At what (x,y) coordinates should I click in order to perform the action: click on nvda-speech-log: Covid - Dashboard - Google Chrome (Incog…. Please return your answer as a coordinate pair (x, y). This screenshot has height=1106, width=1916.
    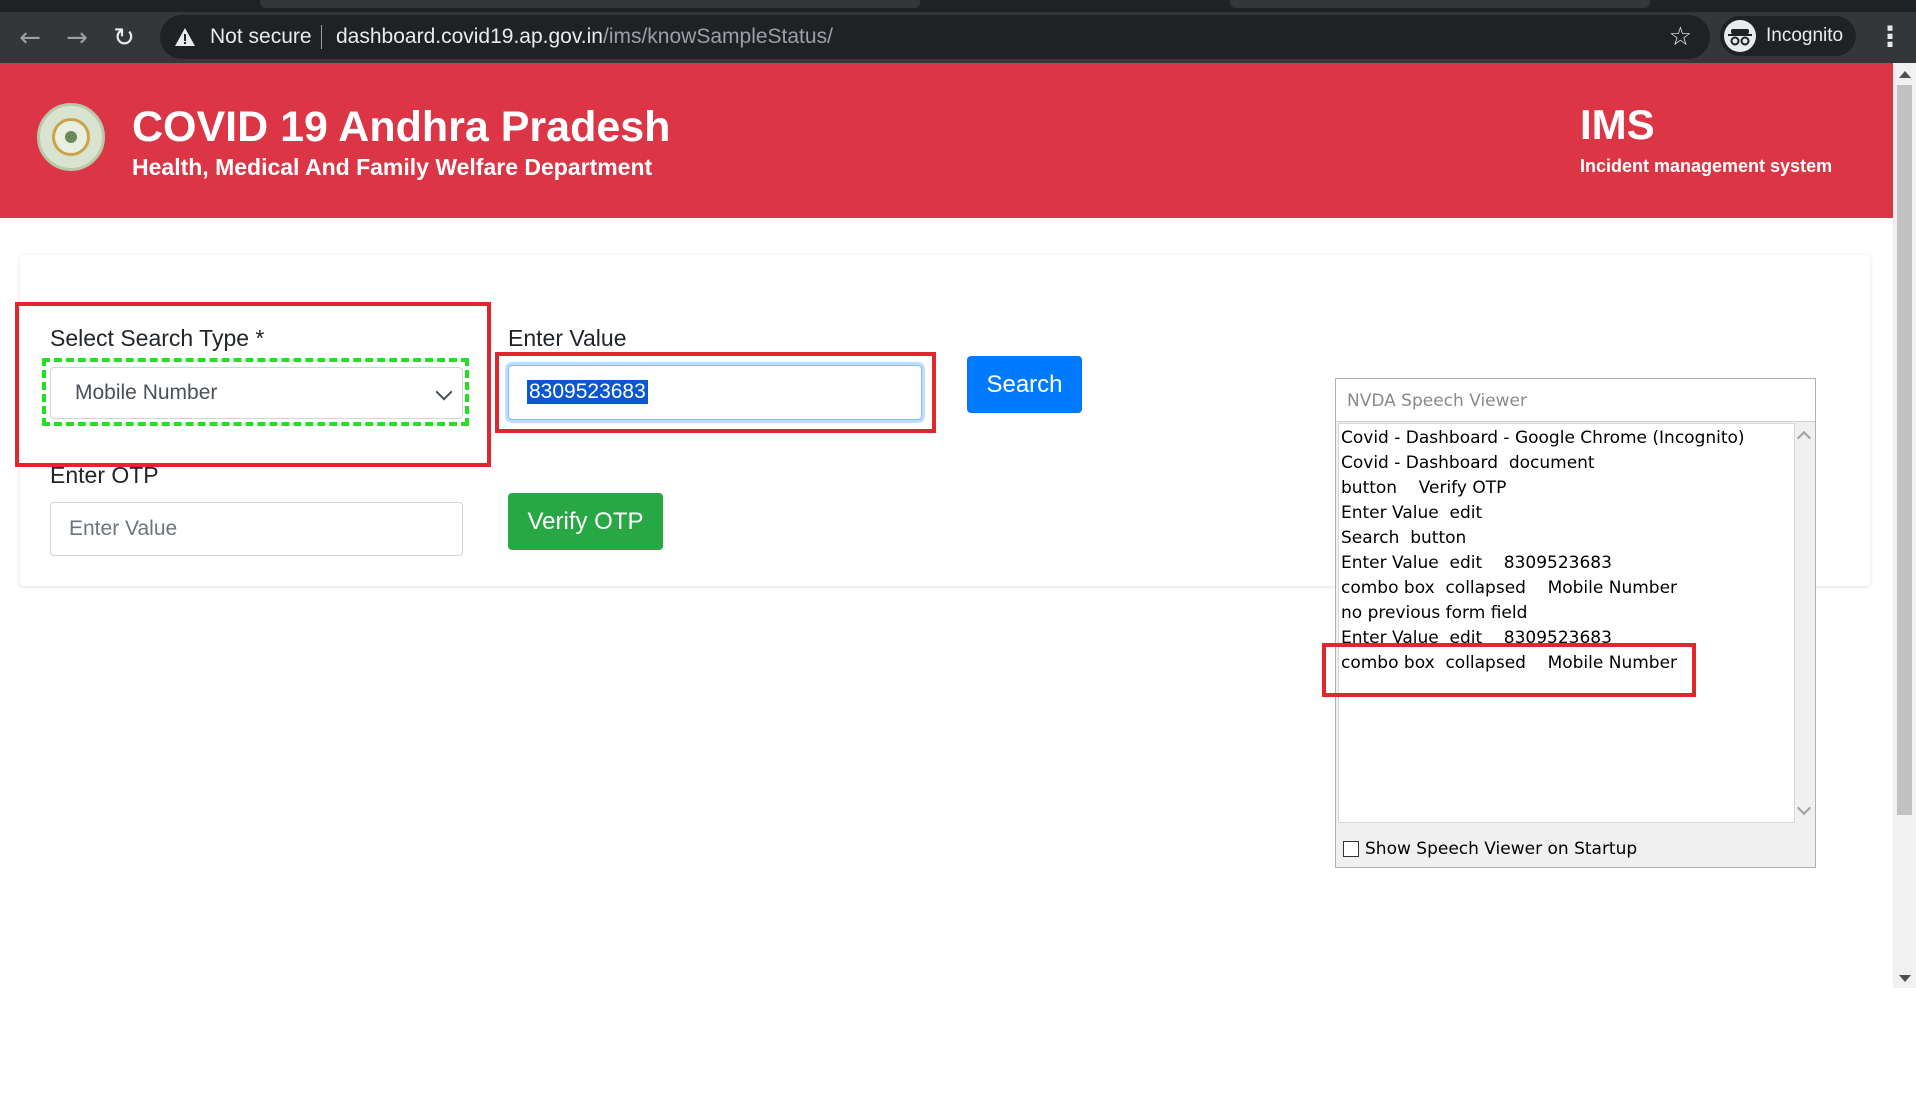
    Looking at the image, I should click on (1566, 623).